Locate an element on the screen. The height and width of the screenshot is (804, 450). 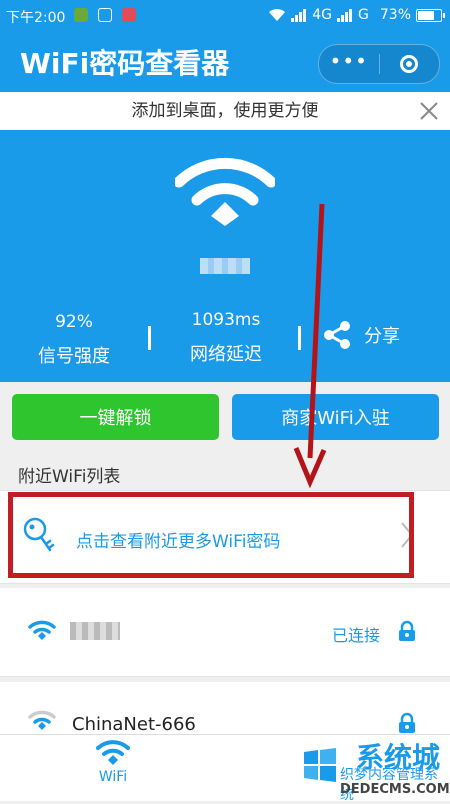
wifi-tab-icon is located at coordinates (113, 752).